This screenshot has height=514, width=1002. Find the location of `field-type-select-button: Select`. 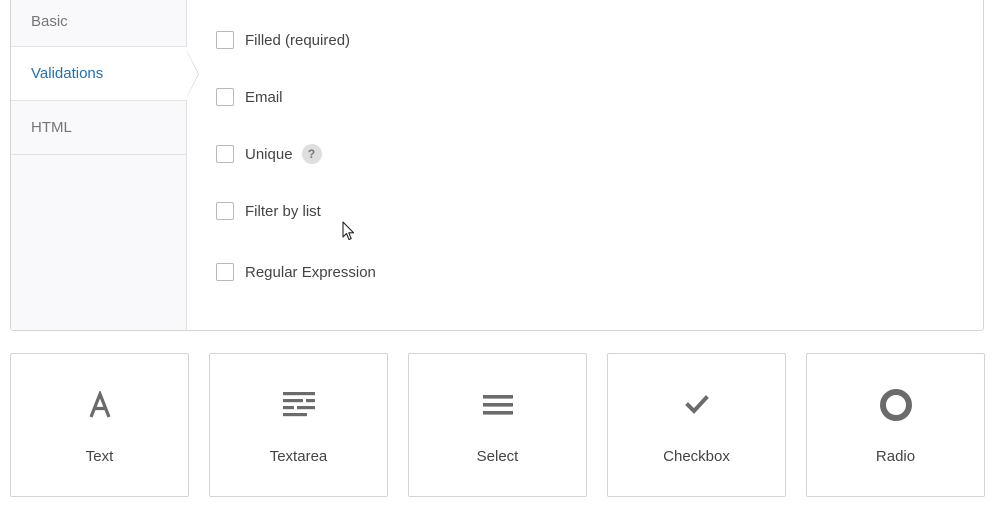

field-type-select-button: Select is located at coordinates (497, 425).